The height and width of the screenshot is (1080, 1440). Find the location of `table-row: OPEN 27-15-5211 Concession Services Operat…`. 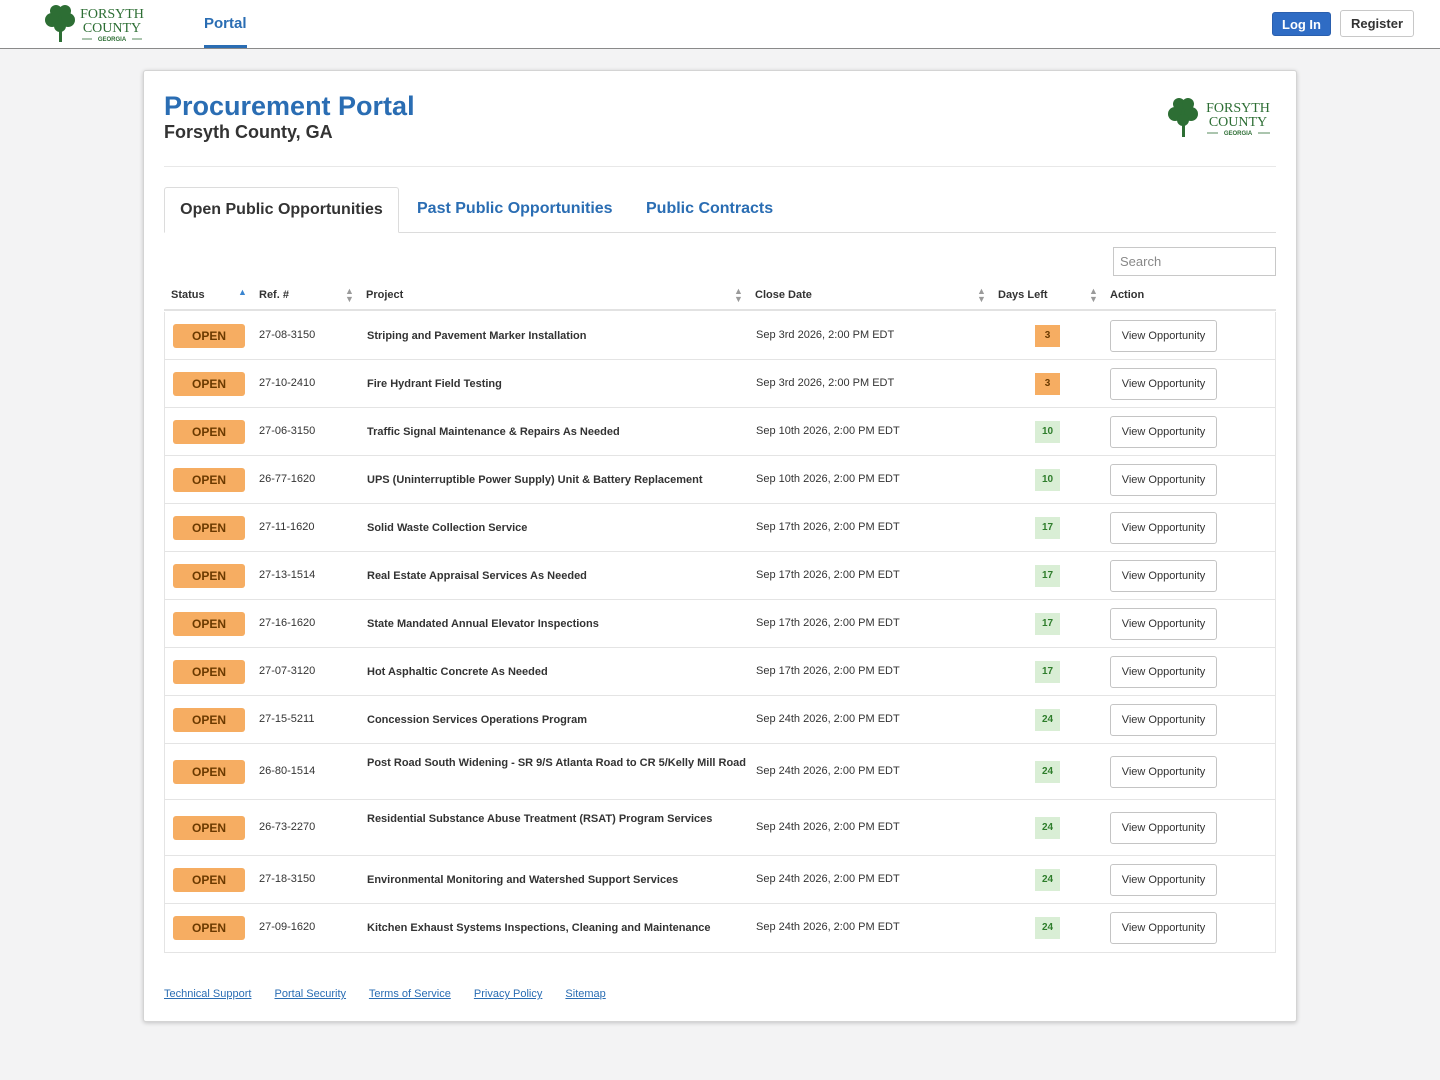

table-row: OPEN 27-15-5211 Concession Services Operat… is located at coordinates (720, 720).